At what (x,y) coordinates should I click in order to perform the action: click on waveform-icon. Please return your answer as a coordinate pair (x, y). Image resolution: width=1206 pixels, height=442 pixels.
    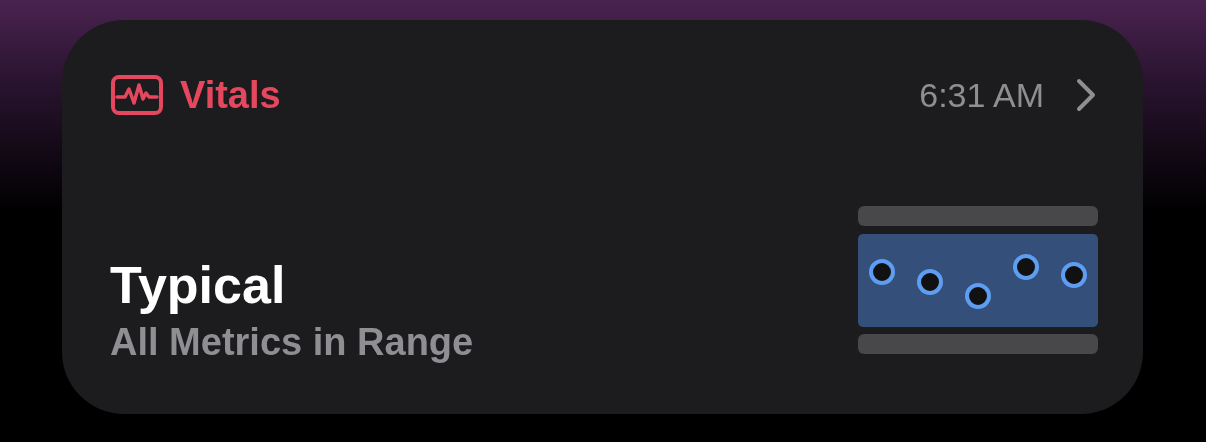
    Looking at the image, I should click on (137, 95).